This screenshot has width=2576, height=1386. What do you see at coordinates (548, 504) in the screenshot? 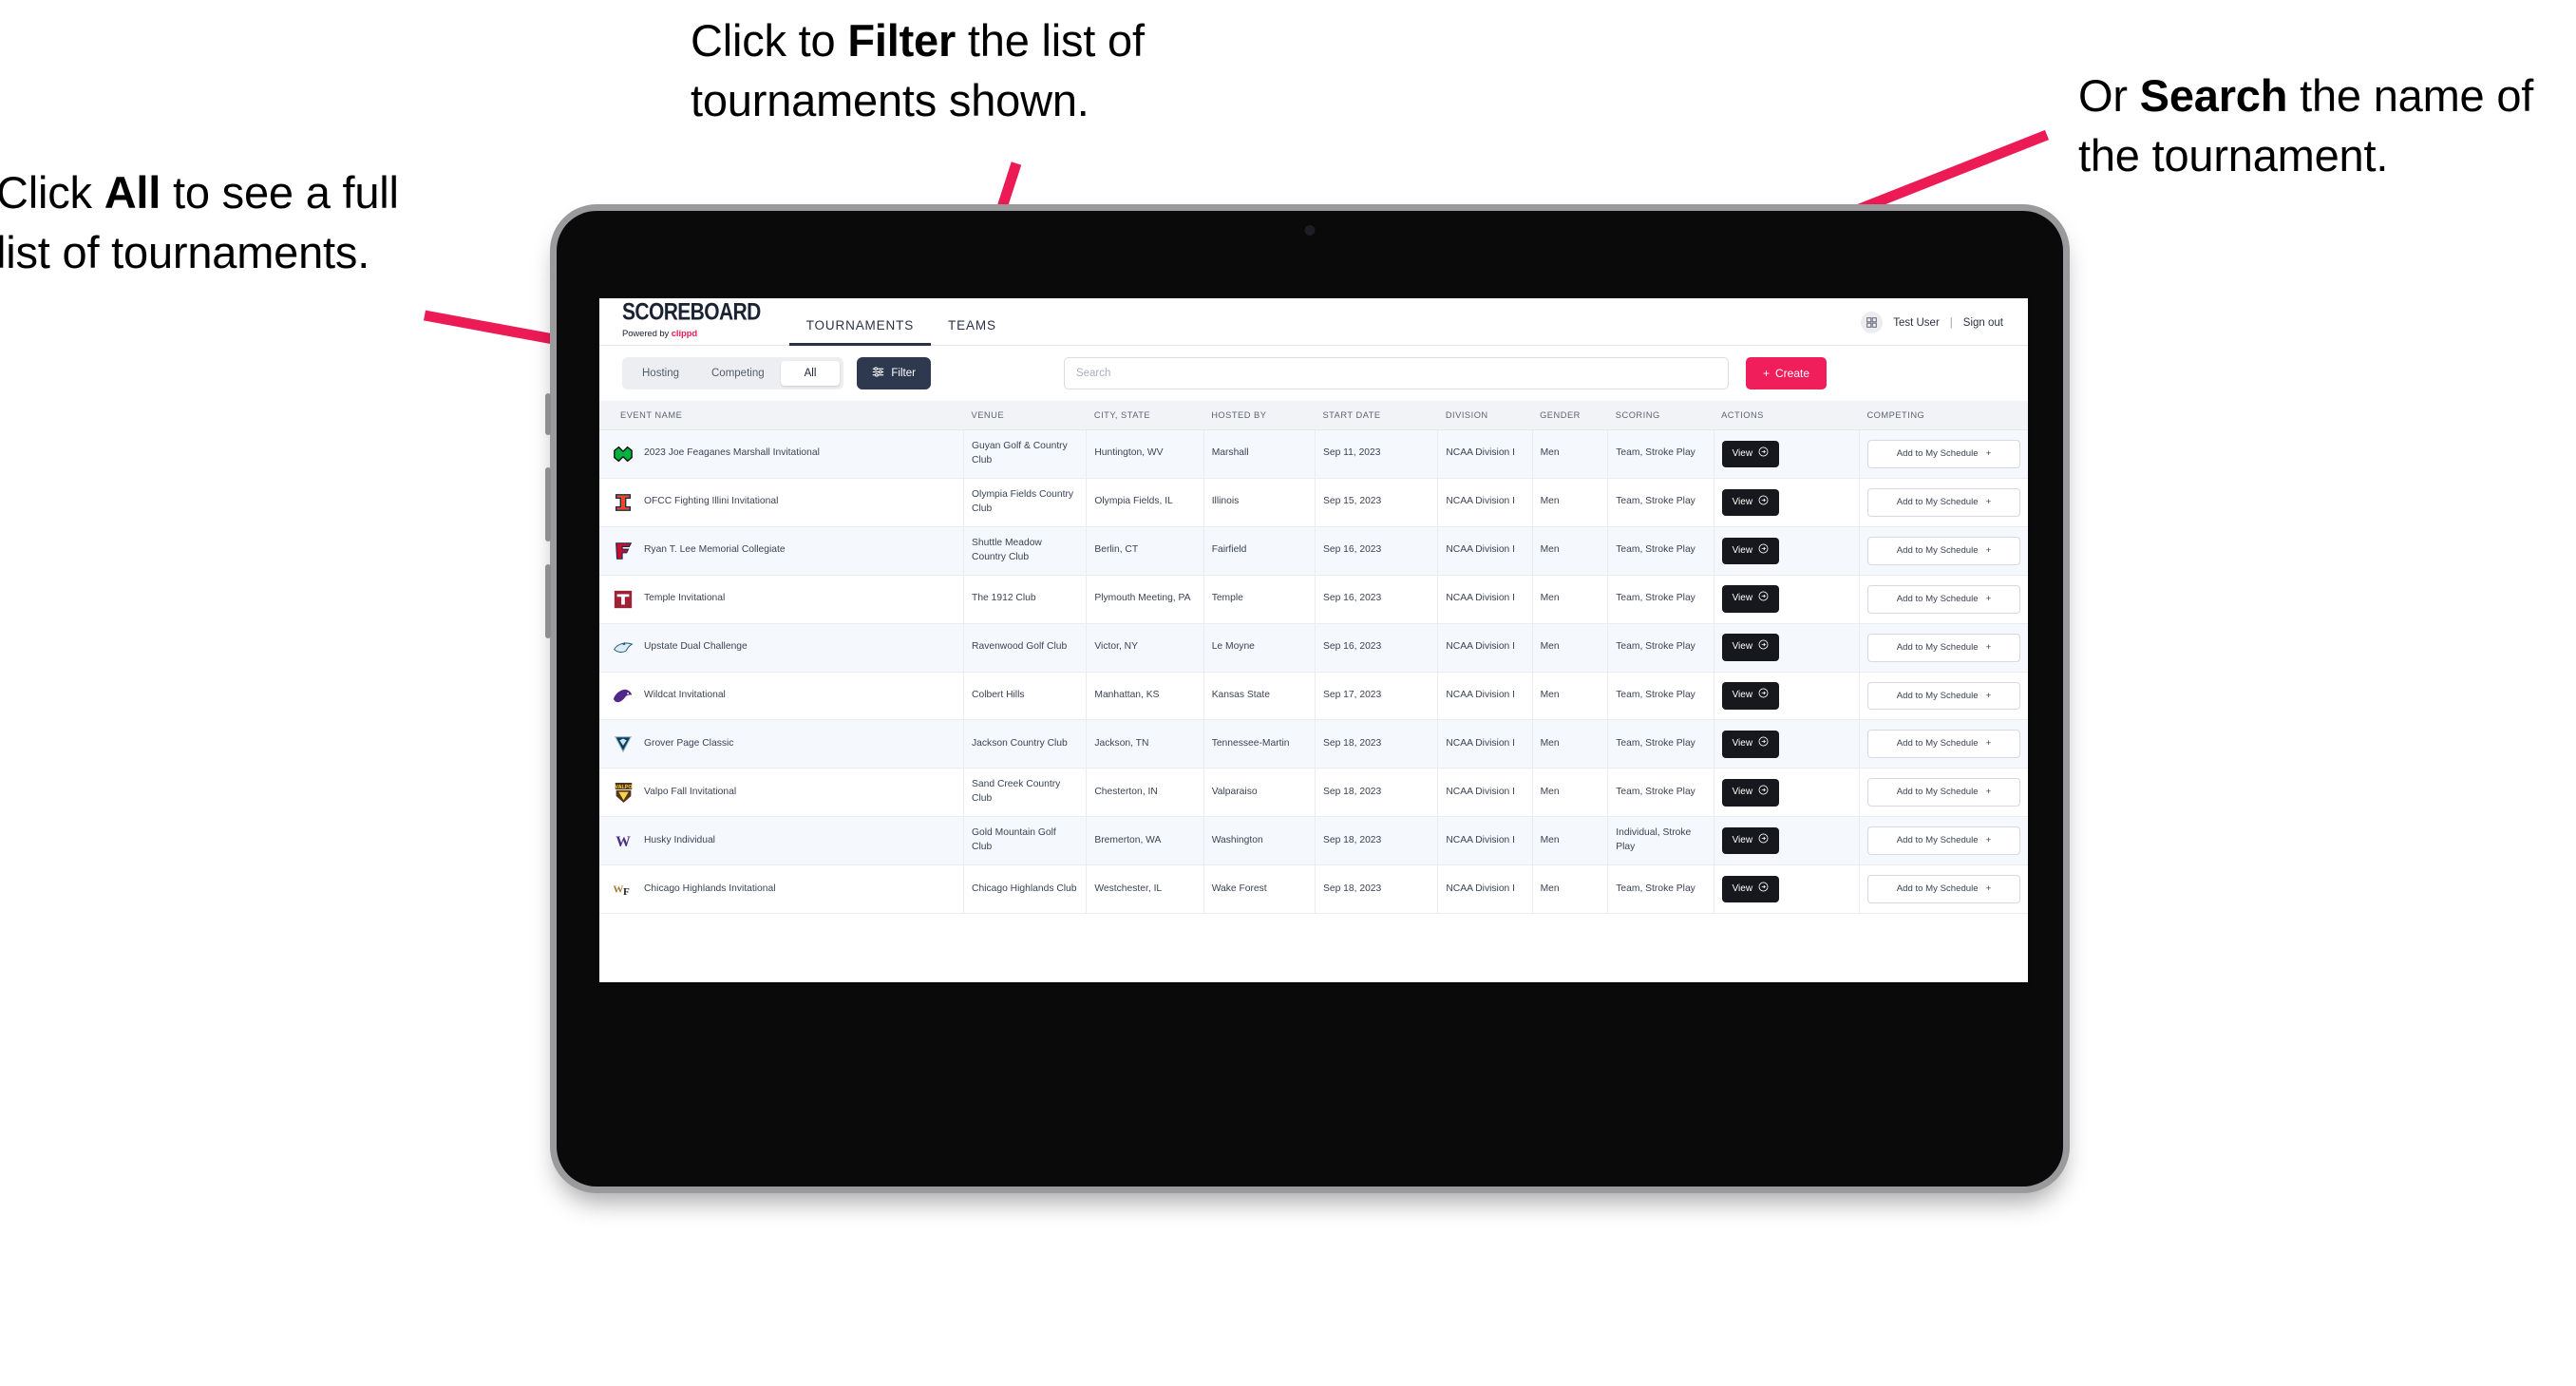
I see `tablet-volume-up-button` at bounding box center [548, 504].